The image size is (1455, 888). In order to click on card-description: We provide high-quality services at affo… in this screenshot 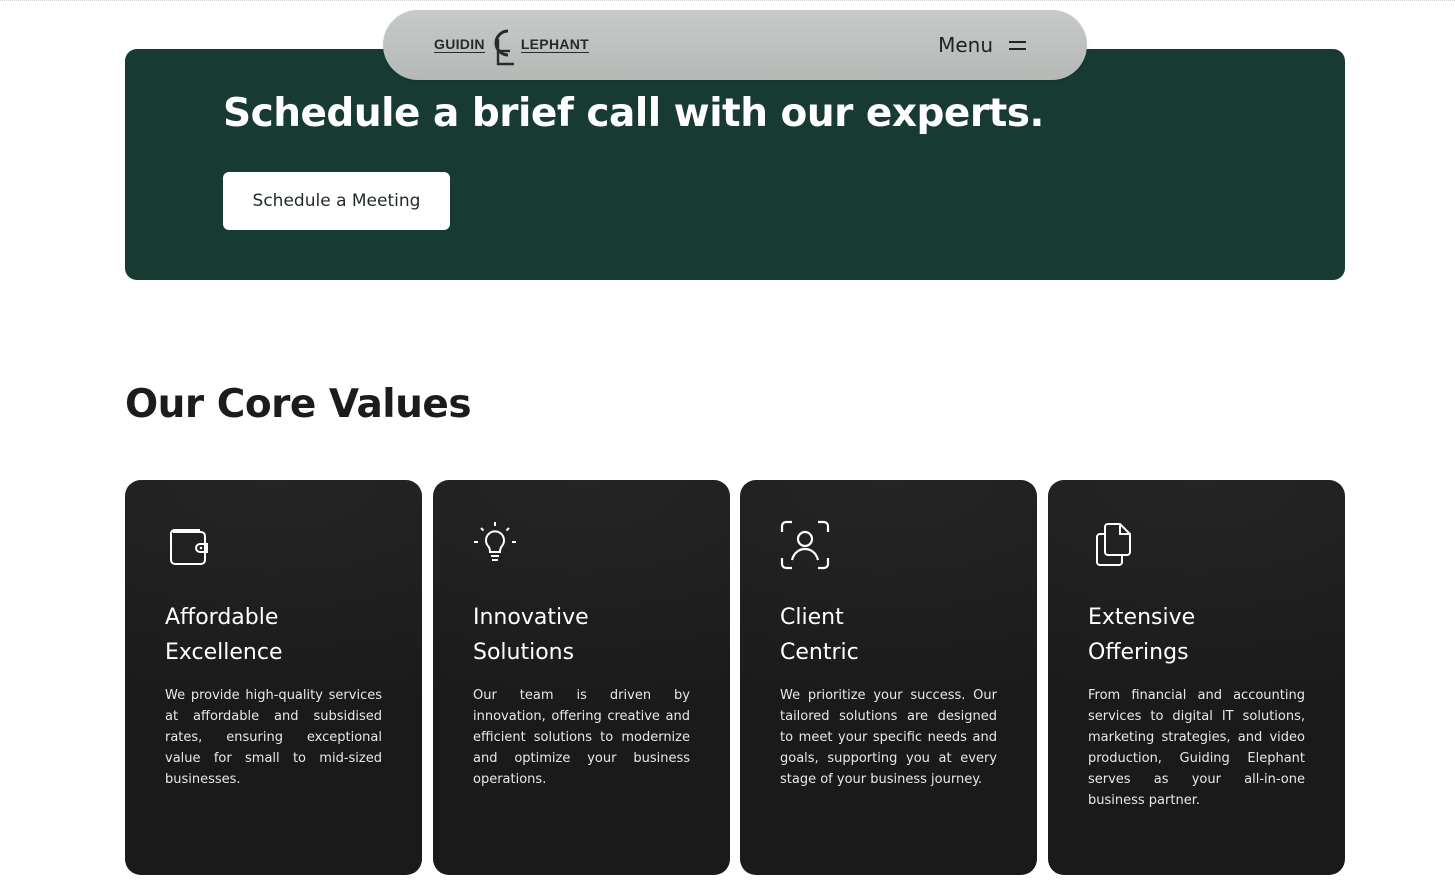, I will do `click(273, 737)`.